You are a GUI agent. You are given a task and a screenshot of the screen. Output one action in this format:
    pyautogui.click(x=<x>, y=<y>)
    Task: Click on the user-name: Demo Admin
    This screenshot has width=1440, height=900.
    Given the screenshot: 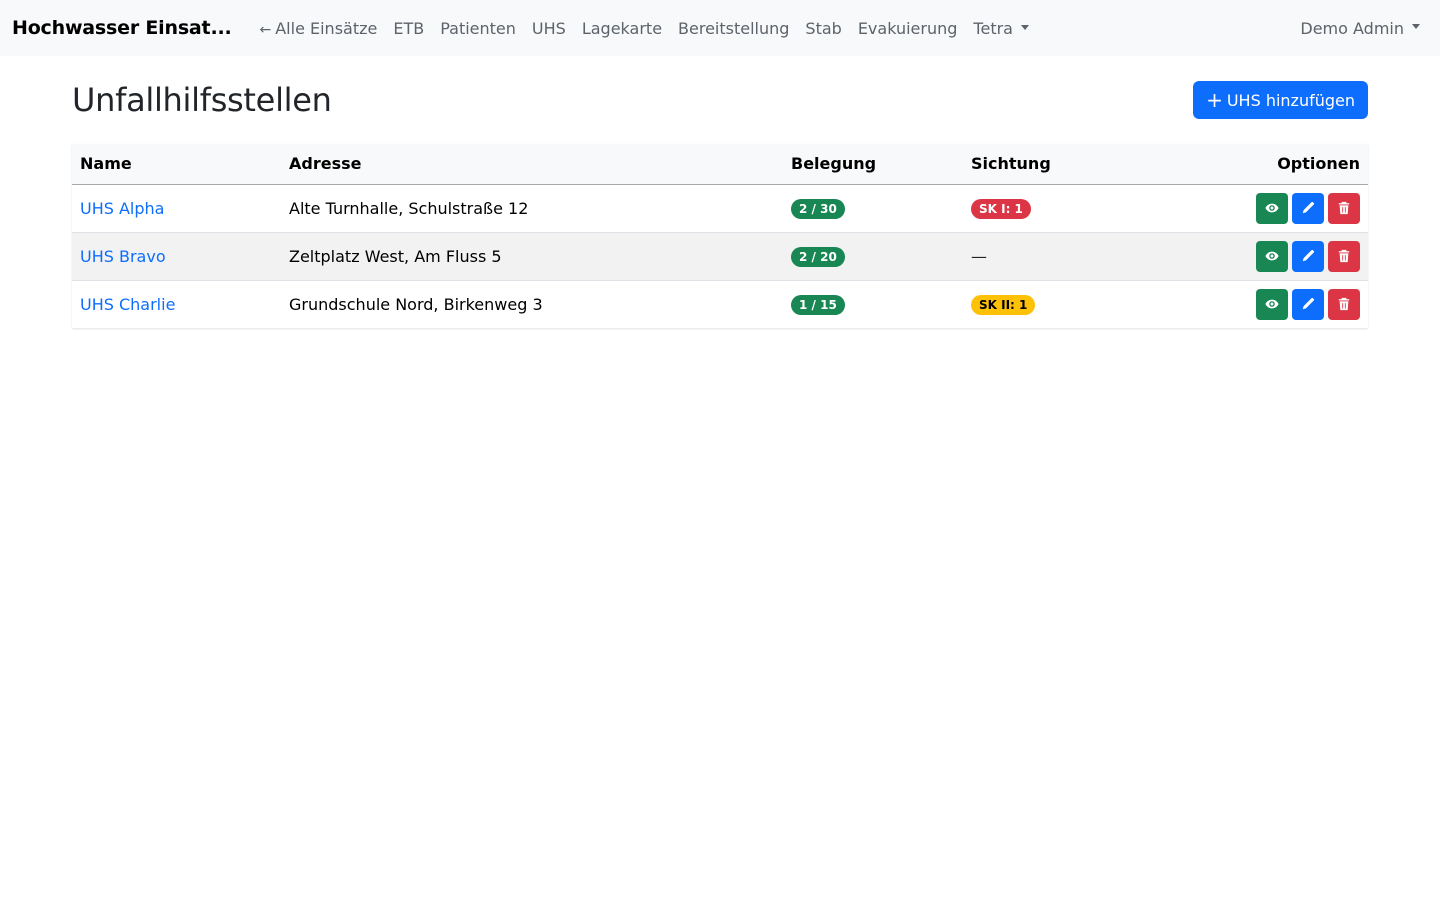 What is the action you would take?
    pyautogui.click(x=1352, y=28)
    